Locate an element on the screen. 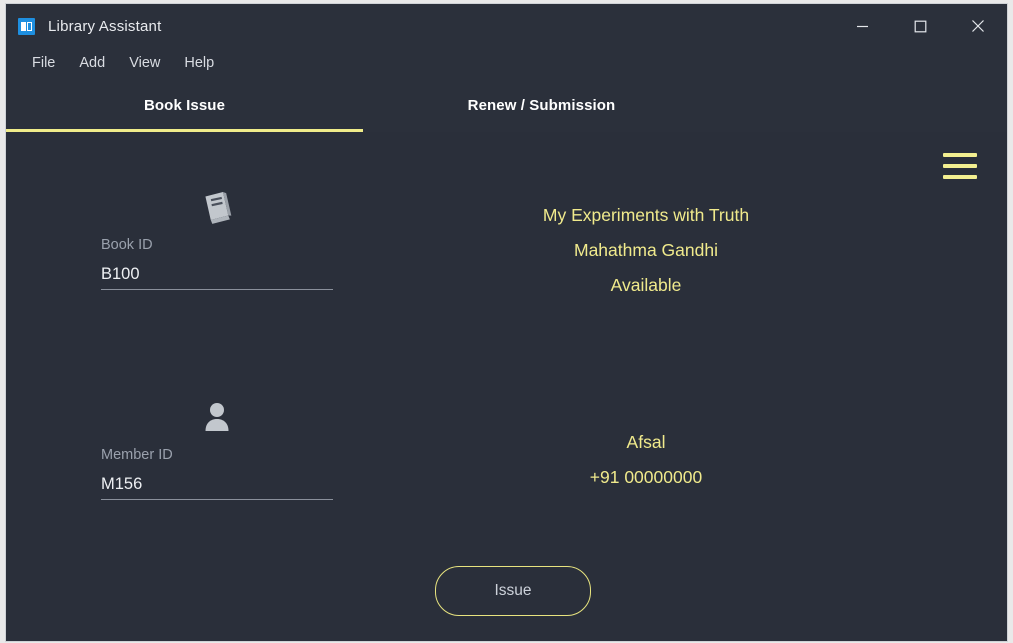 Image resolution: width=1013 pixels, height=643 pixels. member-name-text: Afsal is located at coordinates (646, 442).